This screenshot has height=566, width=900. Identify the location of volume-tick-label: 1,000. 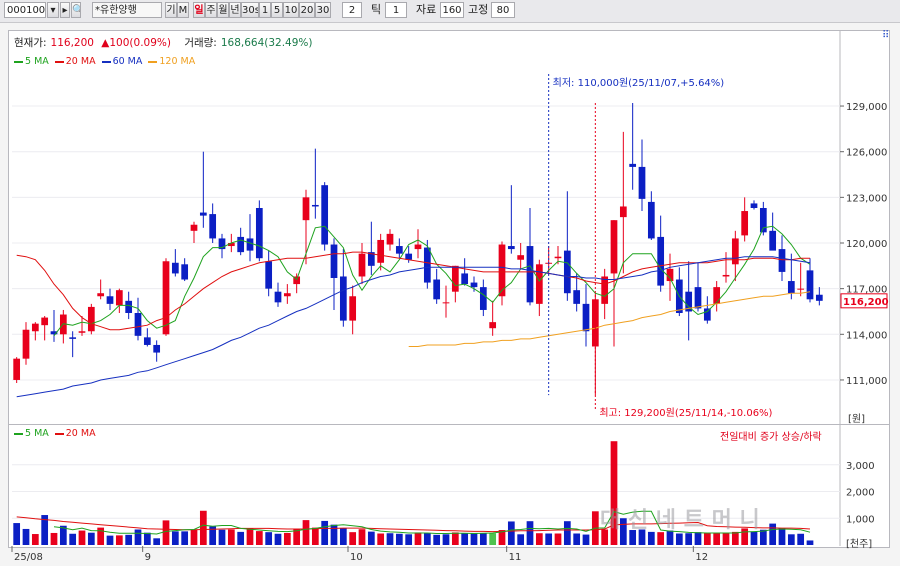
(860, 519).